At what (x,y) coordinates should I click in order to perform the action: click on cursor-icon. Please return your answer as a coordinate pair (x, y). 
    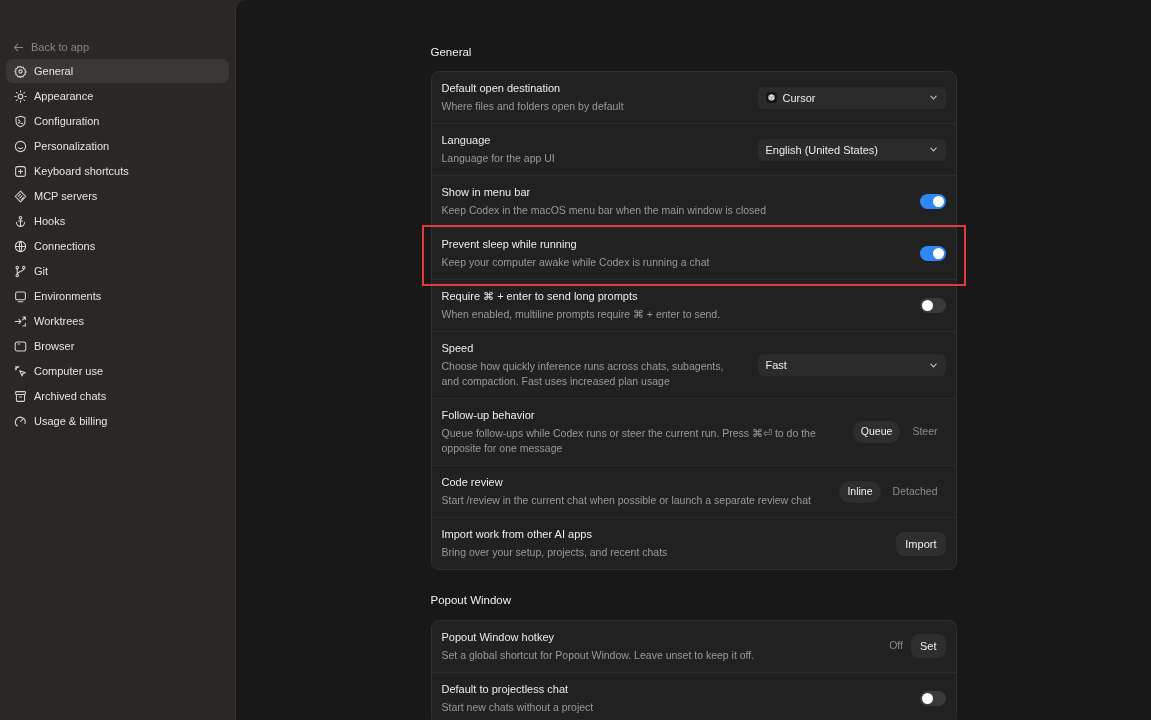
    Looking at the image, I should click on (20, 371).